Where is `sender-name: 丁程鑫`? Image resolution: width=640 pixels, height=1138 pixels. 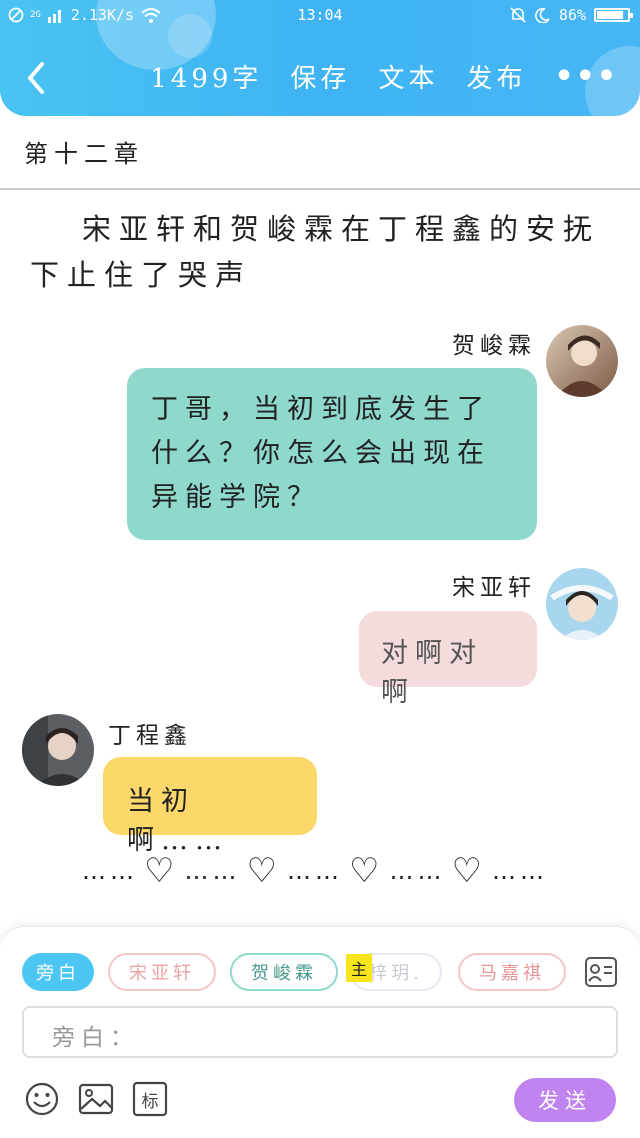 sender-name: 丁程鑫 is located at coordinates (150, 736).